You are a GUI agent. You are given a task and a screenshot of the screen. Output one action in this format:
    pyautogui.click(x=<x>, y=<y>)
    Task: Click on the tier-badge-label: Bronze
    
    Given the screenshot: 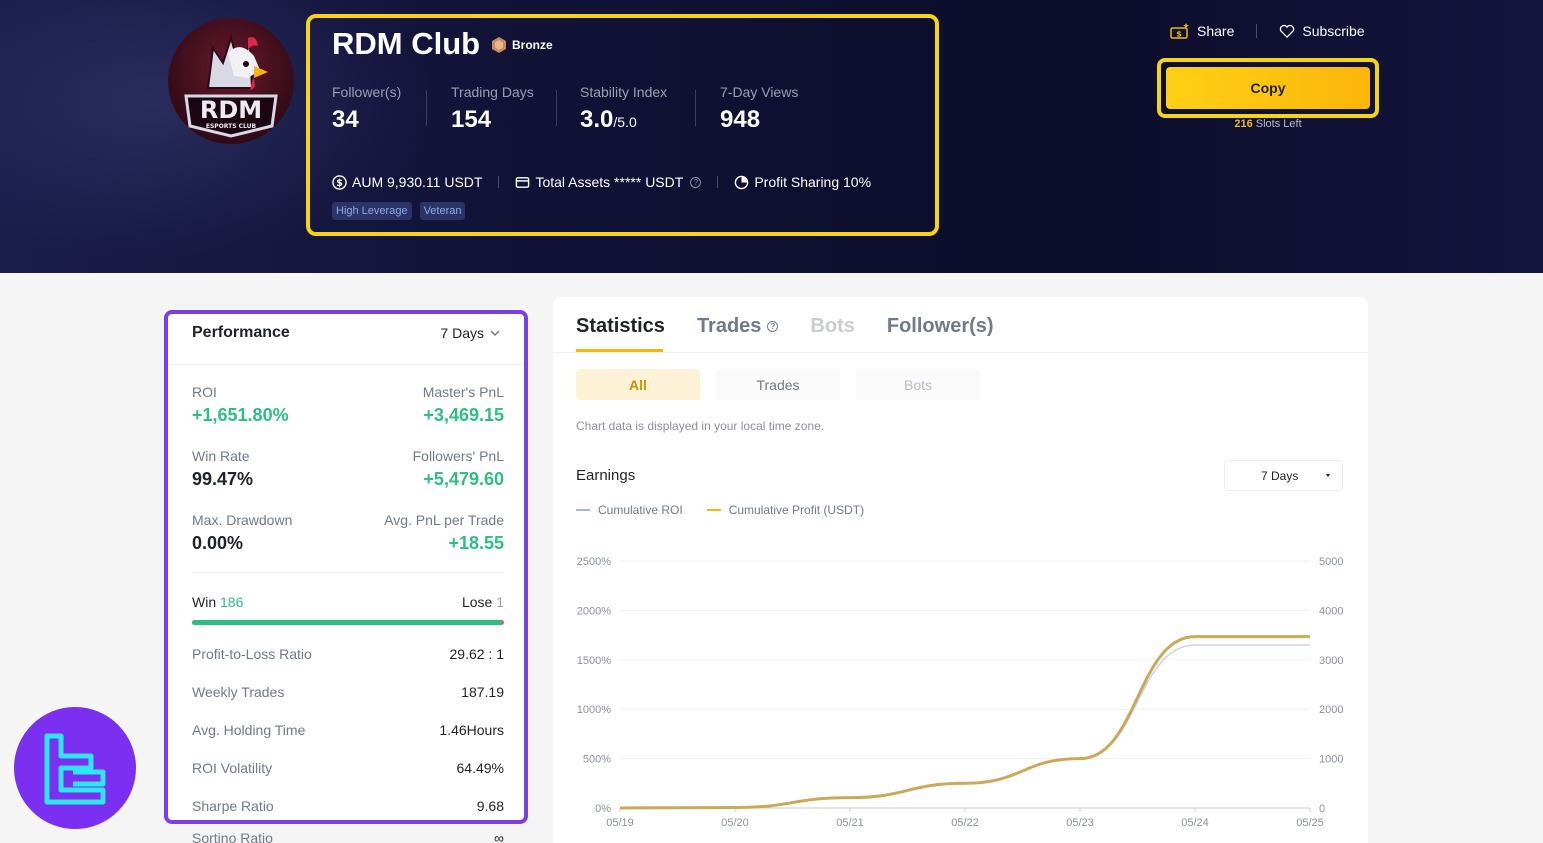 What is the action you would take?
    pyautogui.click(x=532, y=45)
    